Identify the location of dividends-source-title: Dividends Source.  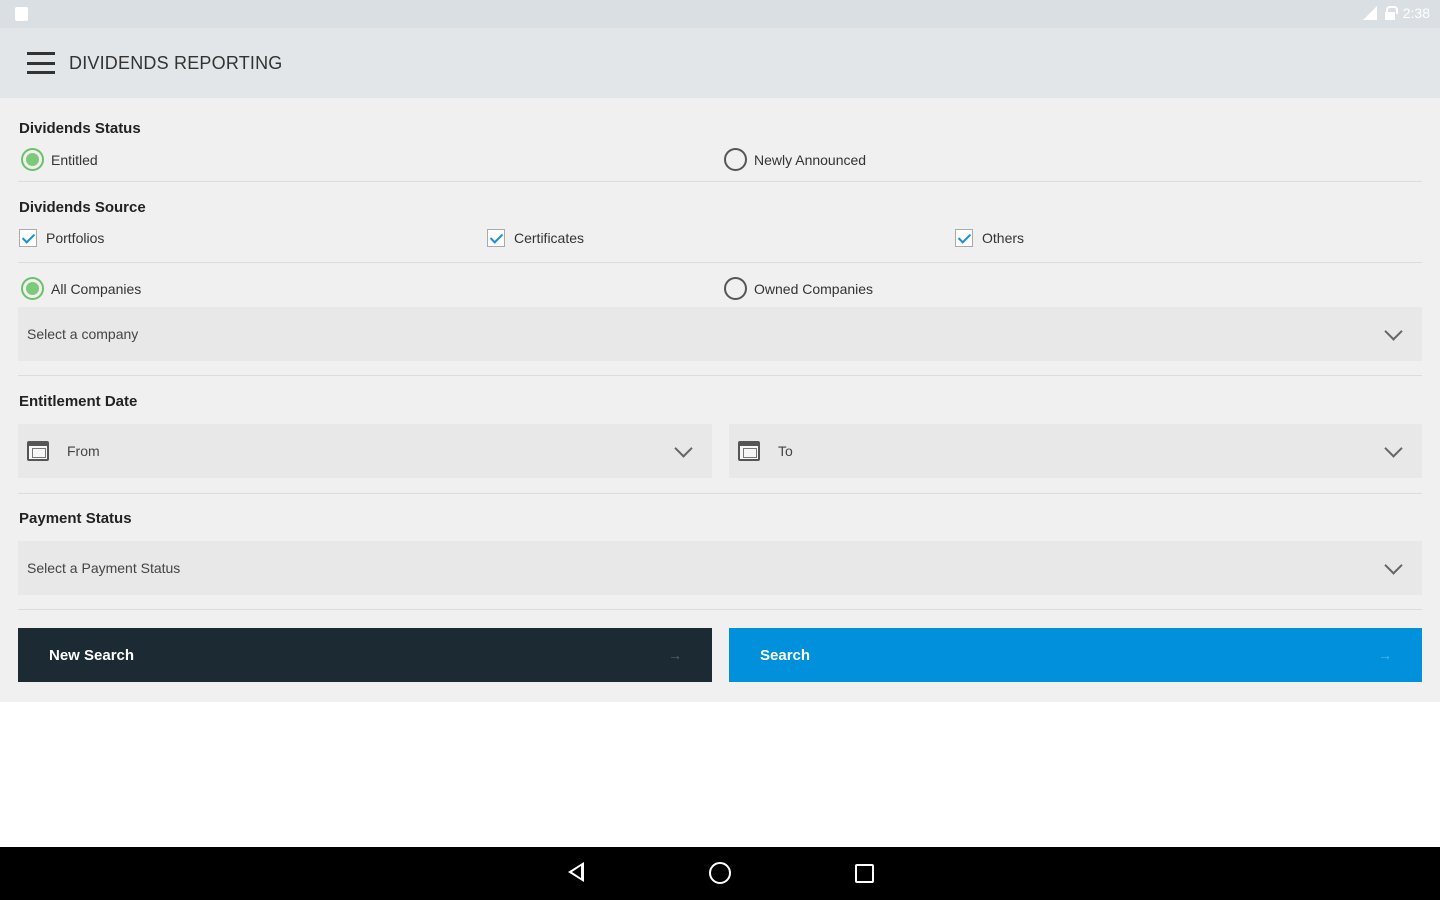
(82, 207).